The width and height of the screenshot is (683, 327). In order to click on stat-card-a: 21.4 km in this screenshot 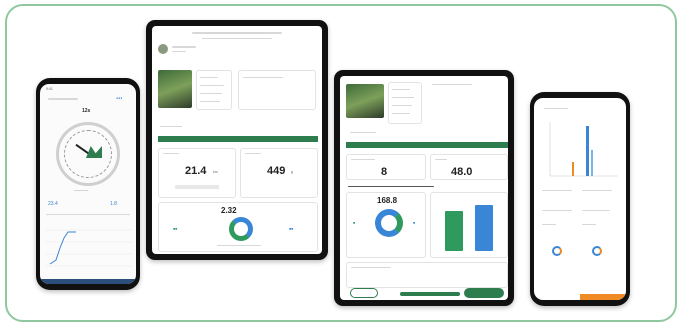, I will do `click(197, 173)`.